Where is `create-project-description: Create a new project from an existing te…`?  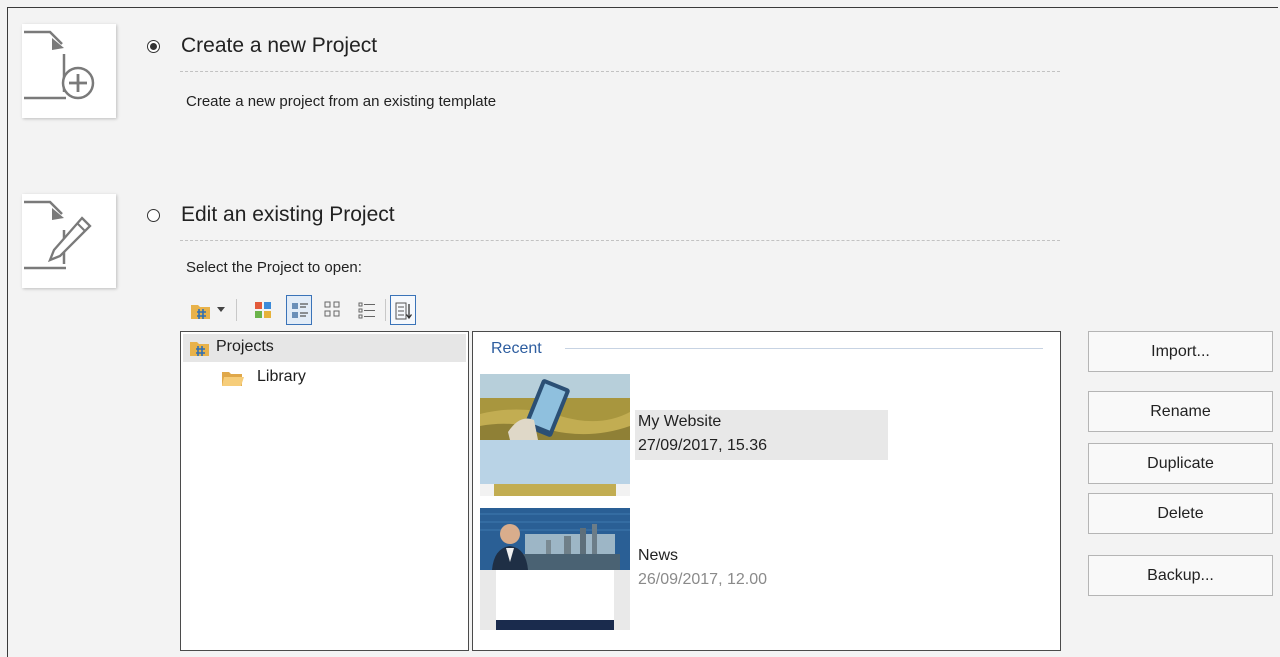 create-project-description: Create a new project from an existing te… is located at coordinates (341, 101).